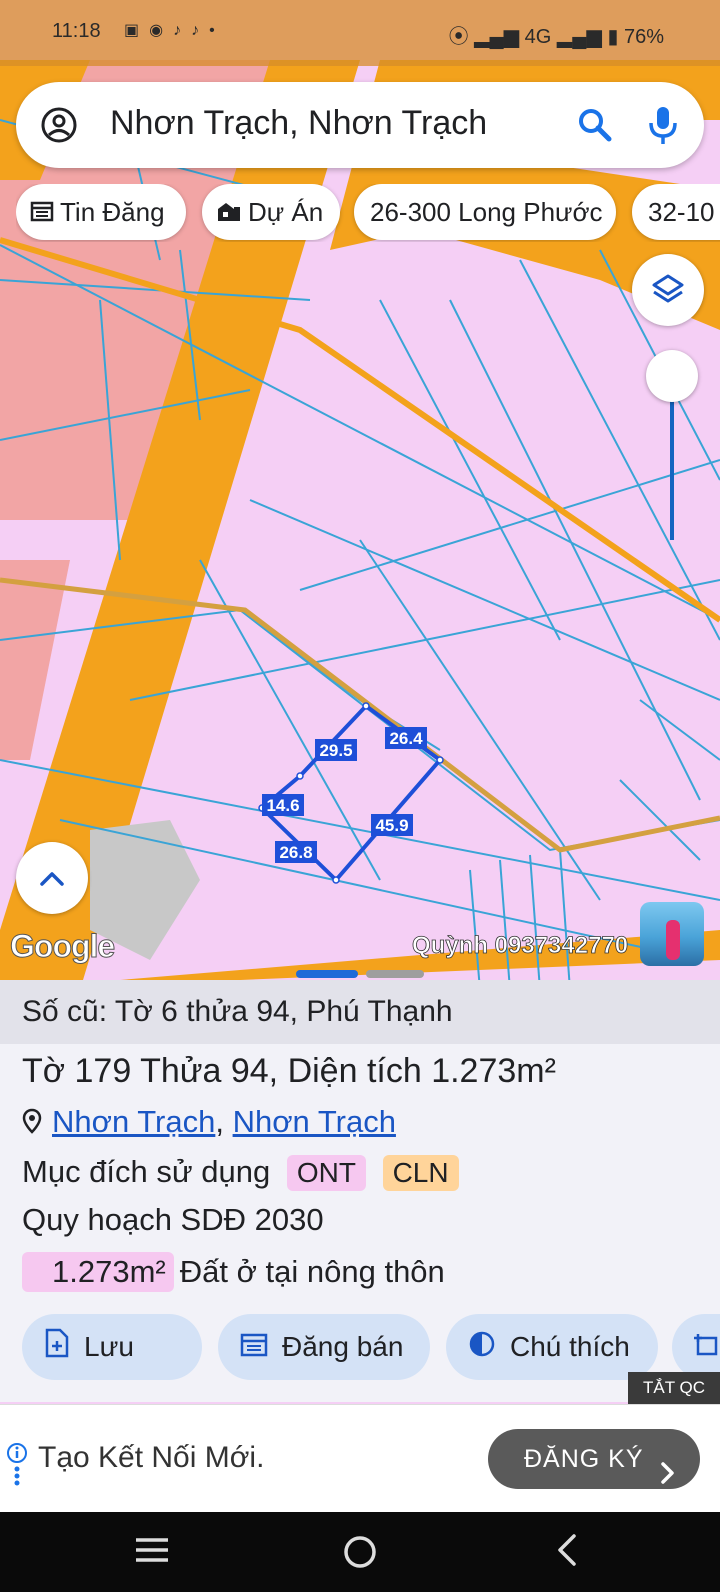  Describe the element at coordinates (420, 1173) in the screenshot. I see `tag-cln: CLN` at that location.